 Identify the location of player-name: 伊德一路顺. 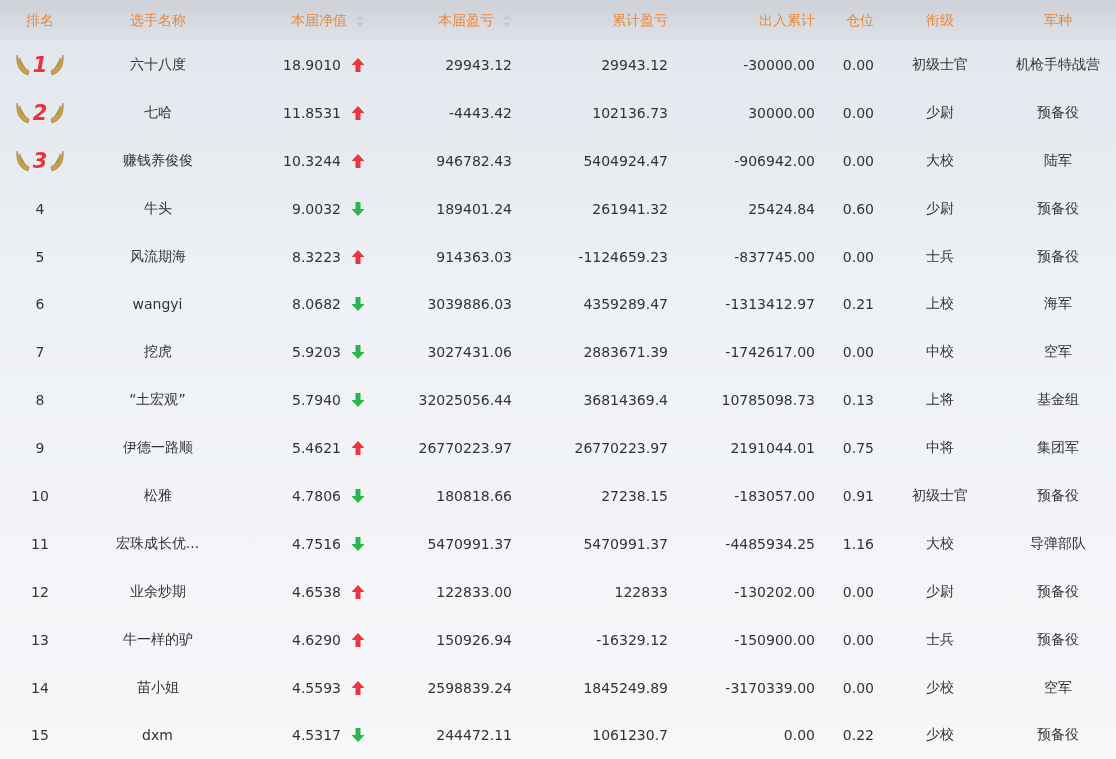
(157, 448).